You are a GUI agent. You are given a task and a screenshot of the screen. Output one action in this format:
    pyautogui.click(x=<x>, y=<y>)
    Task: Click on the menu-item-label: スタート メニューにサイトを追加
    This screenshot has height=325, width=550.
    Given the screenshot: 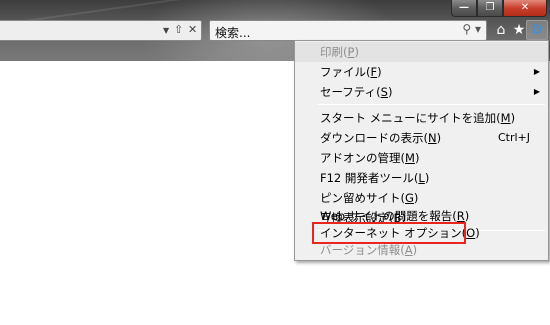 What is the action you would take?
    pyautogui.click(x=408, y=118)
    